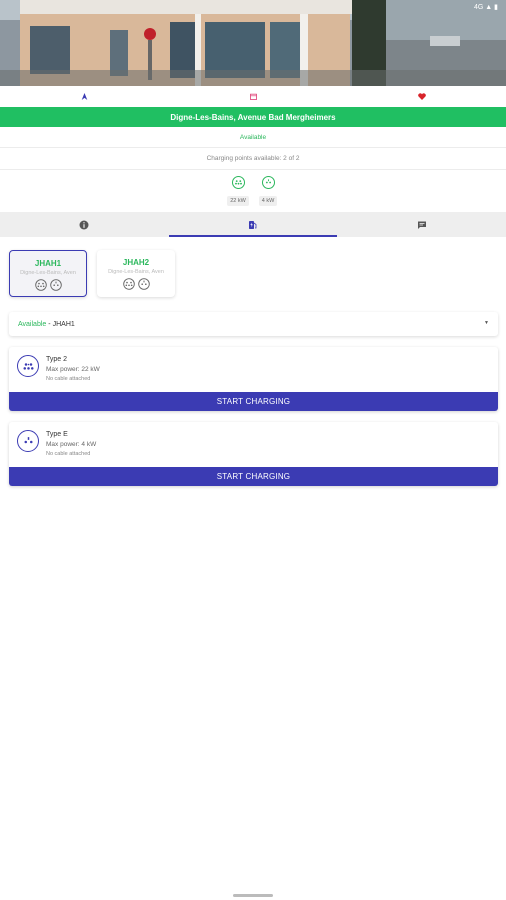  Describe the element at coordinates (73, 369) in the screenshot. I see `connector-power: Max power: 22 kW` at that location.